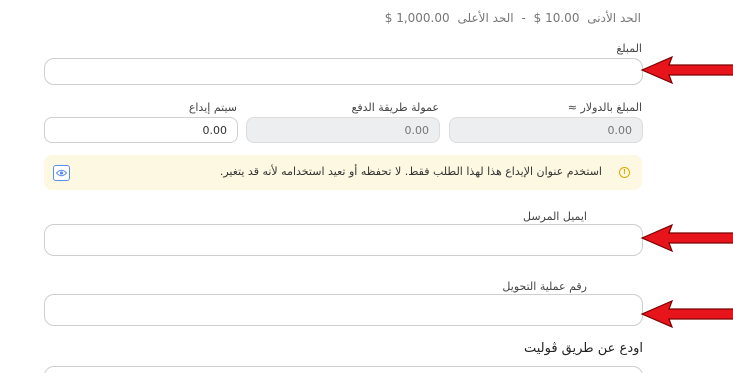  I want to click on amount-label: المبلغ, so click(629, 48).